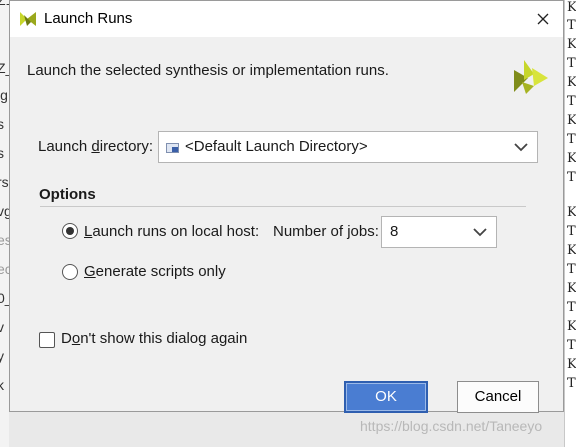 The height and width of the screenshot is (447, 576). What do you see at coordinates (2, 327) in the screenshot?
I see `bg-left-text: v` at bounding box center [2, 327].